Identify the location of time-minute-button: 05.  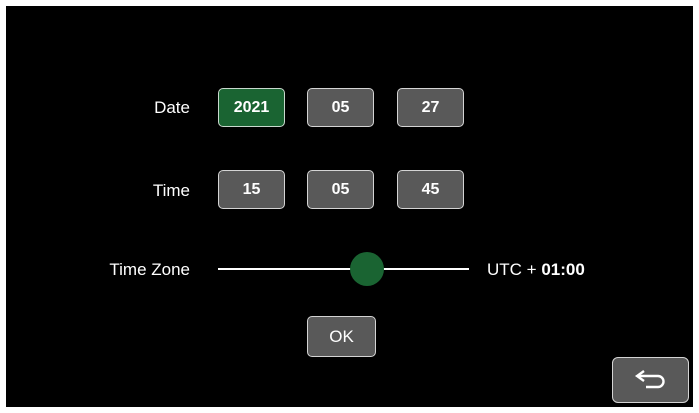
(340, 189).